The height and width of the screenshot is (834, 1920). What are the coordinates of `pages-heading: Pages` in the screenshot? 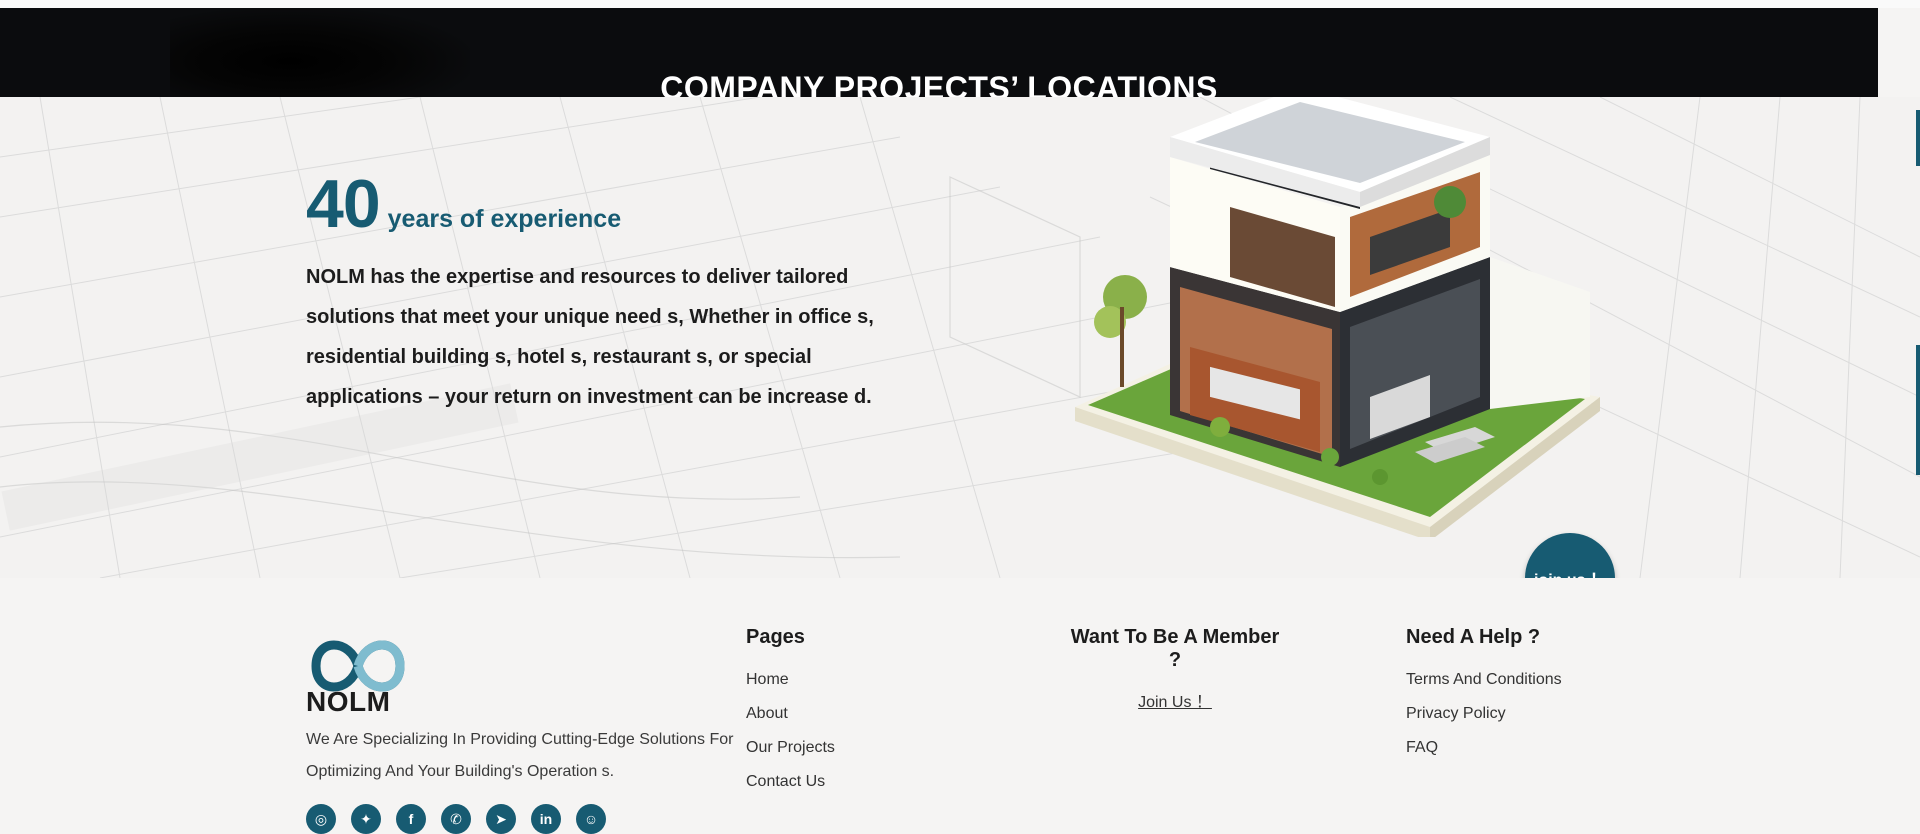 It's located at (775, 637).